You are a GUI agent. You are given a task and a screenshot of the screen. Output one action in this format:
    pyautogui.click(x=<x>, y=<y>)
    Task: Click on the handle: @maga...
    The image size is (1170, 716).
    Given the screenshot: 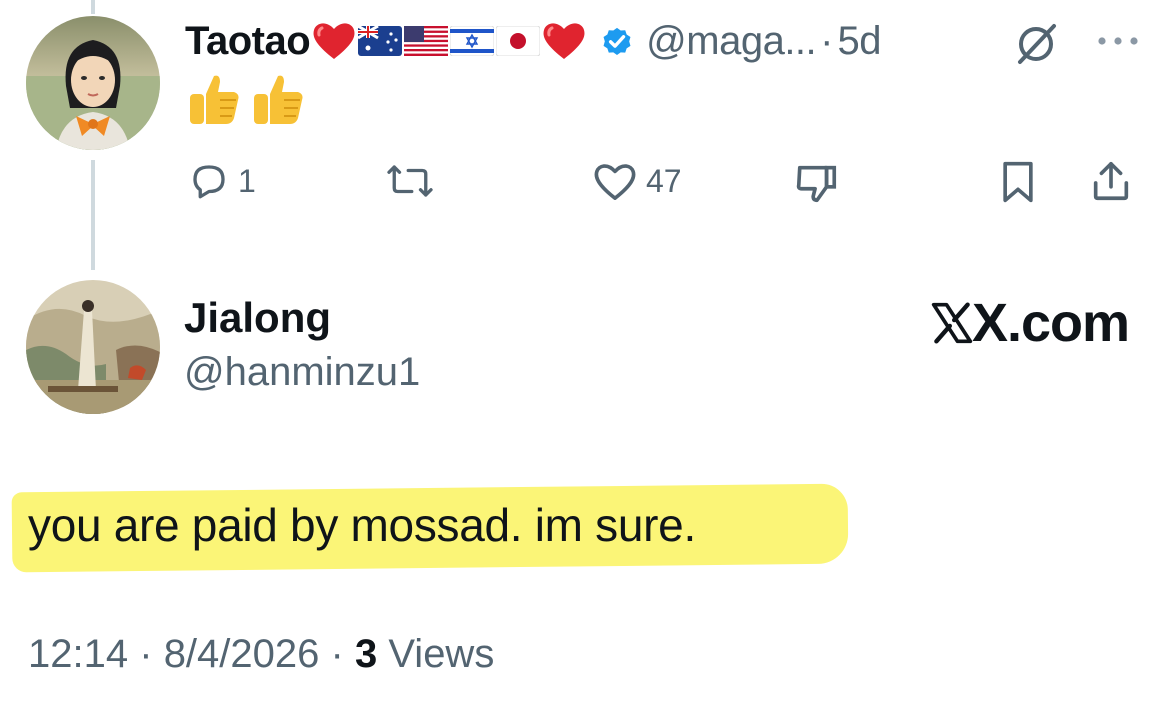 What is the action you would take?
    pyautogui.click(x=731, y=41)
    